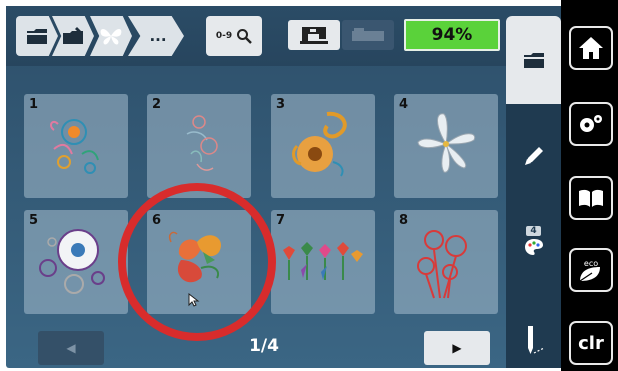 The height and width of the screenshot is (371, 618). I want to click on side-panel: 4, so click(533, 236).